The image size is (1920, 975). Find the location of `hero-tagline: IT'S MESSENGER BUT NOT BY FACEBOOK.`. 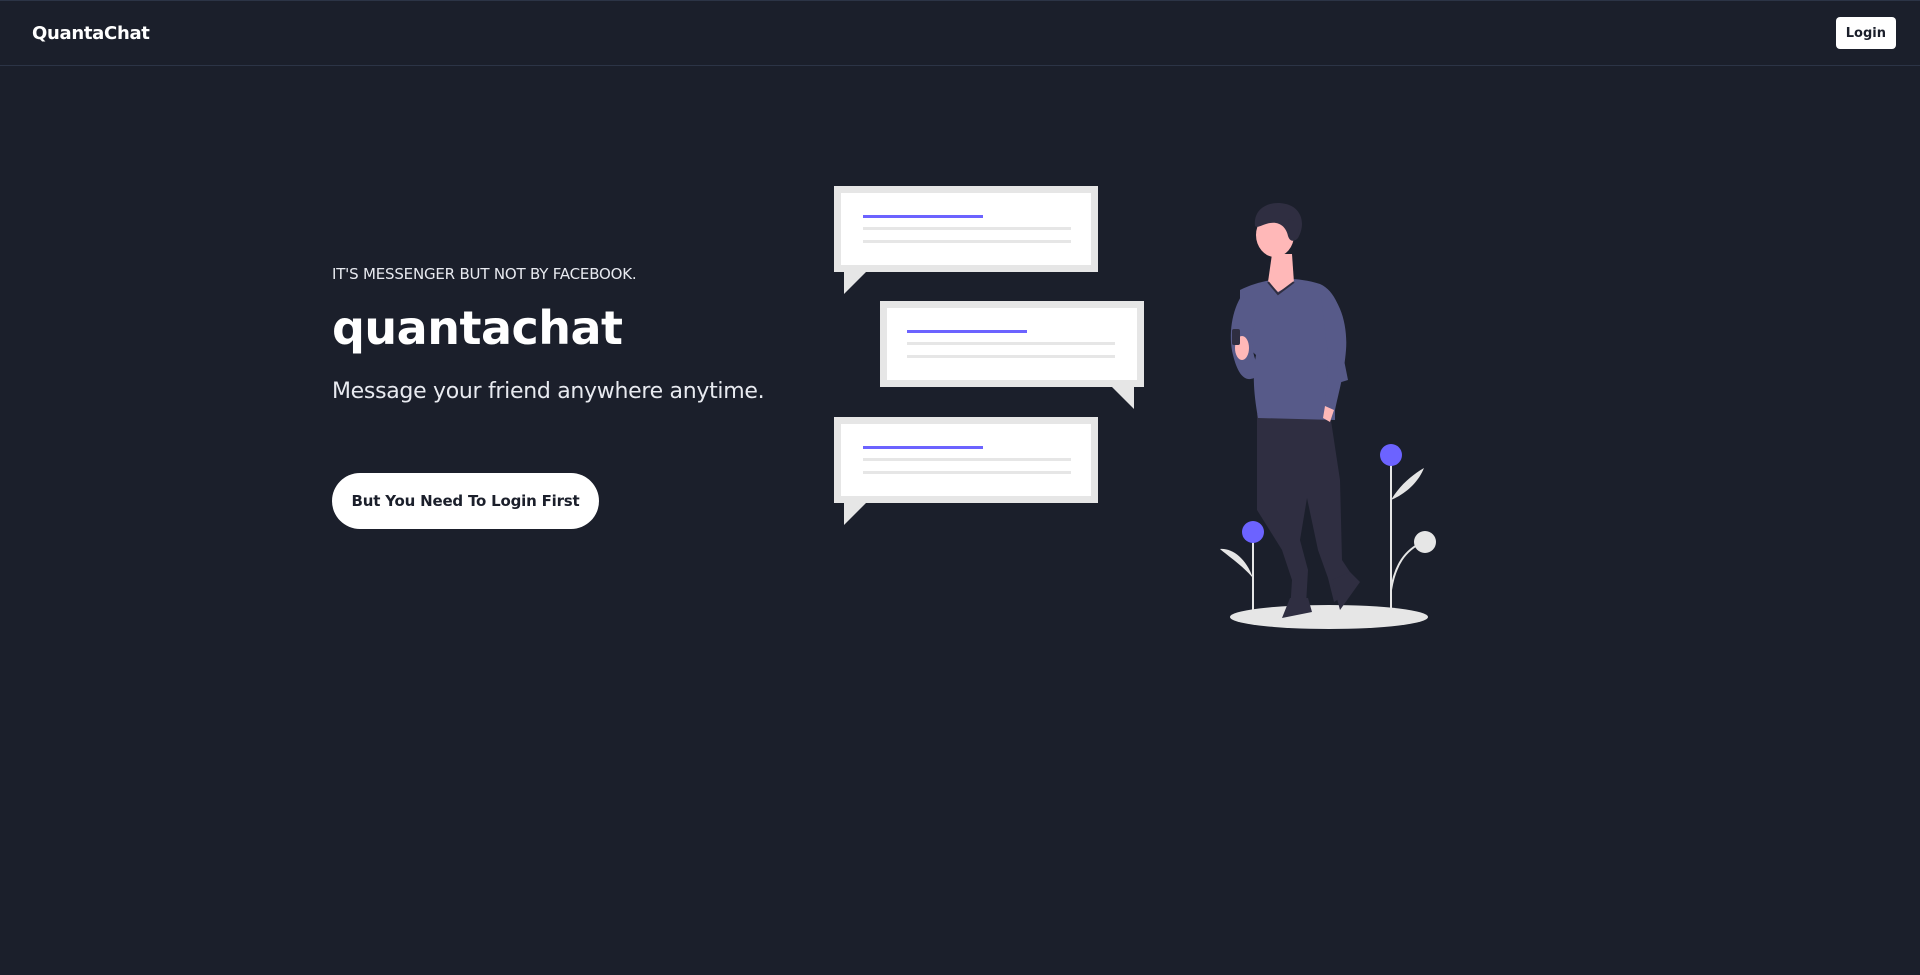

hero-tagline: IT'S MESSENGER BUT NOT BY FACEBOOK. is located at coordinates (484, 274).